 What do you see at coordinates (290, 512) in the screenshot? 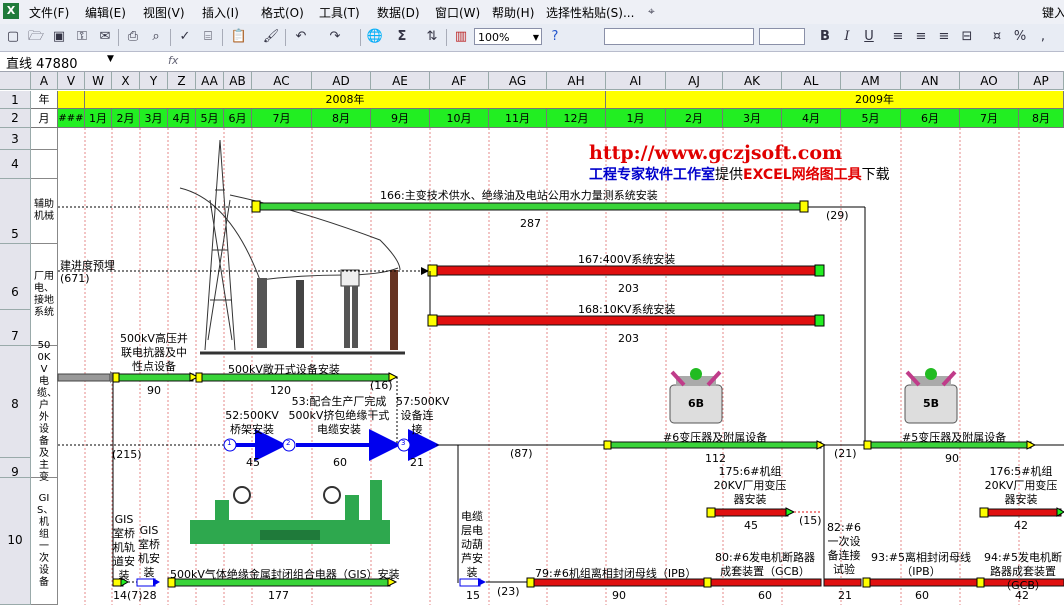
I see `gis-illustration` at bounding box center [290, 512].